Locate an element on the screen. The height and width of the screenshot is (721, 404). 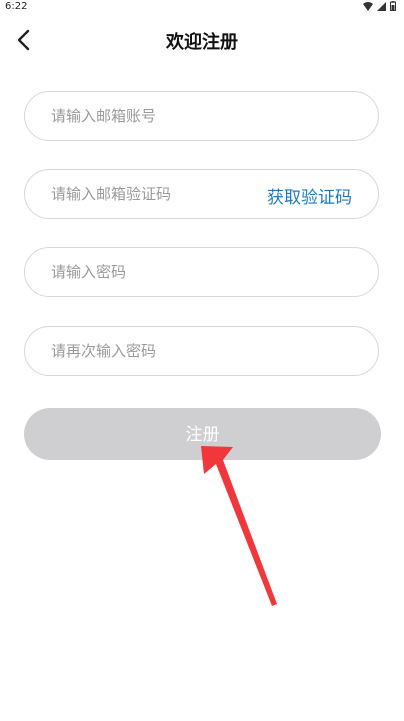
confirm-password-field is located at coordinates (201, 351).